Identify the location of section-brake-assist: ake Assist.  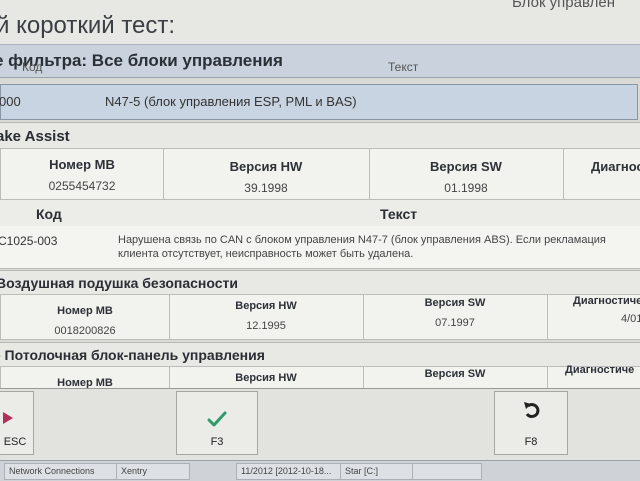
(320, 136).